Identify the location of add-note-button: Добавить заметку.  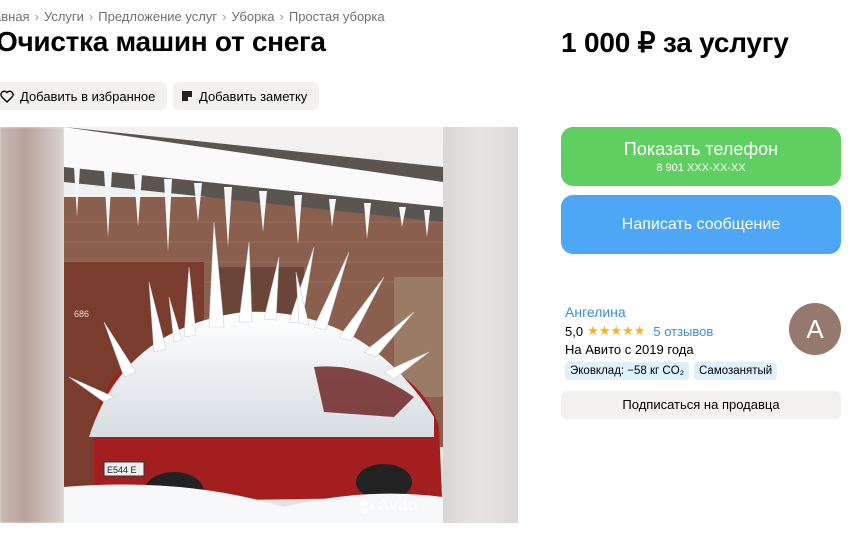
(246, 96).